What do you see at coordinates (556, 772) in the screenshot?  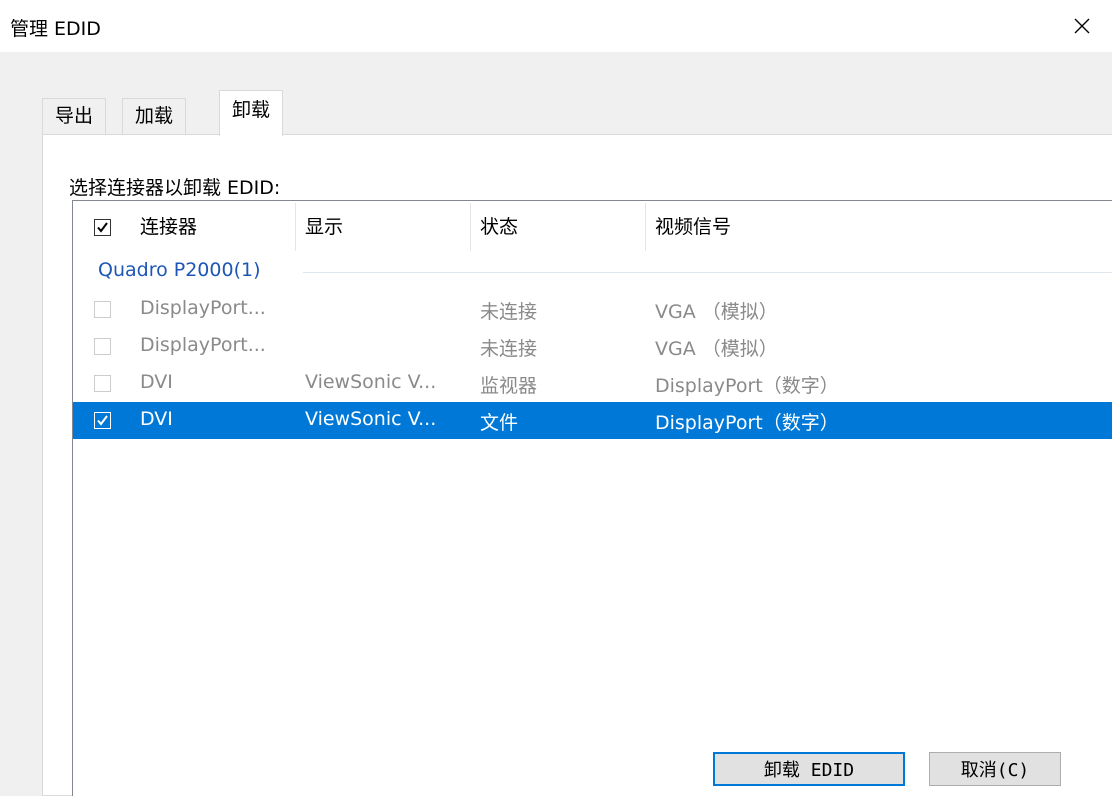 I see `dialog-buttons: 卸载 EDID 取消(C)` at bounding box center [556, 772].